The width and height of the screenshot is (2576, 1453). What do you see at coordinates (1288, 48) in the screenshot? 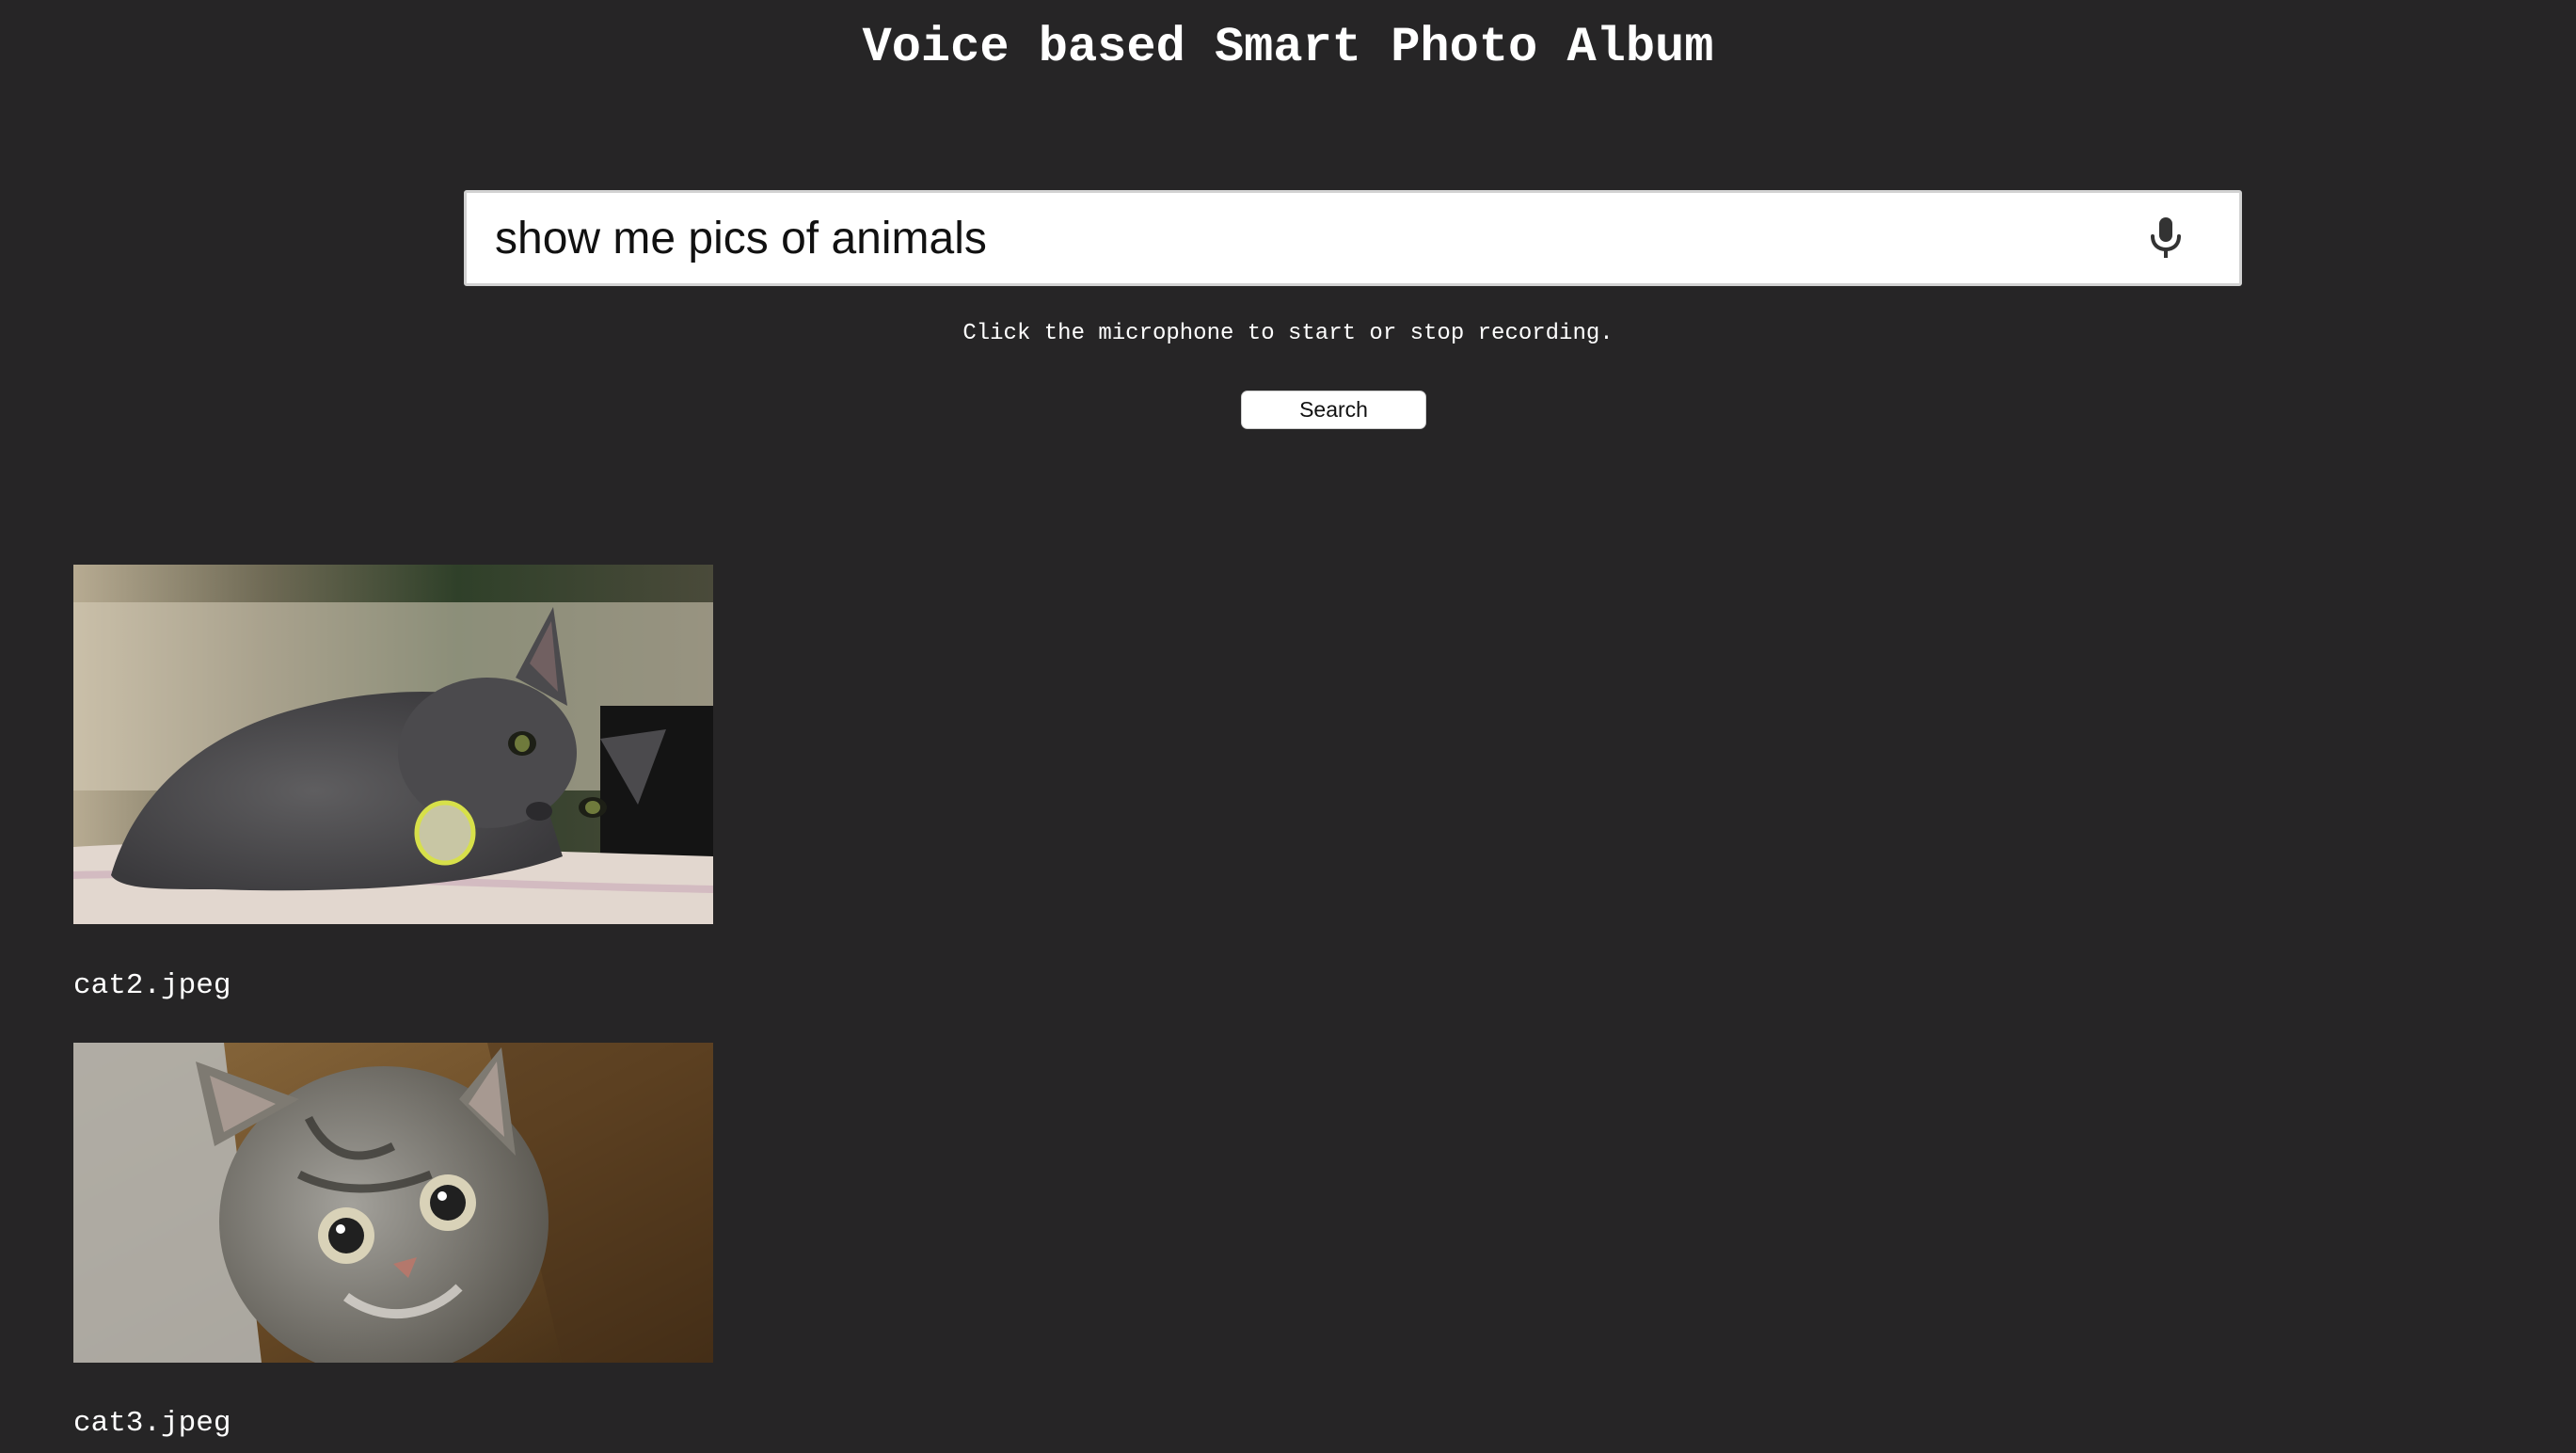
I see `page-title: Voice based Smart Photo Album` at bounding box center [1288, 48].